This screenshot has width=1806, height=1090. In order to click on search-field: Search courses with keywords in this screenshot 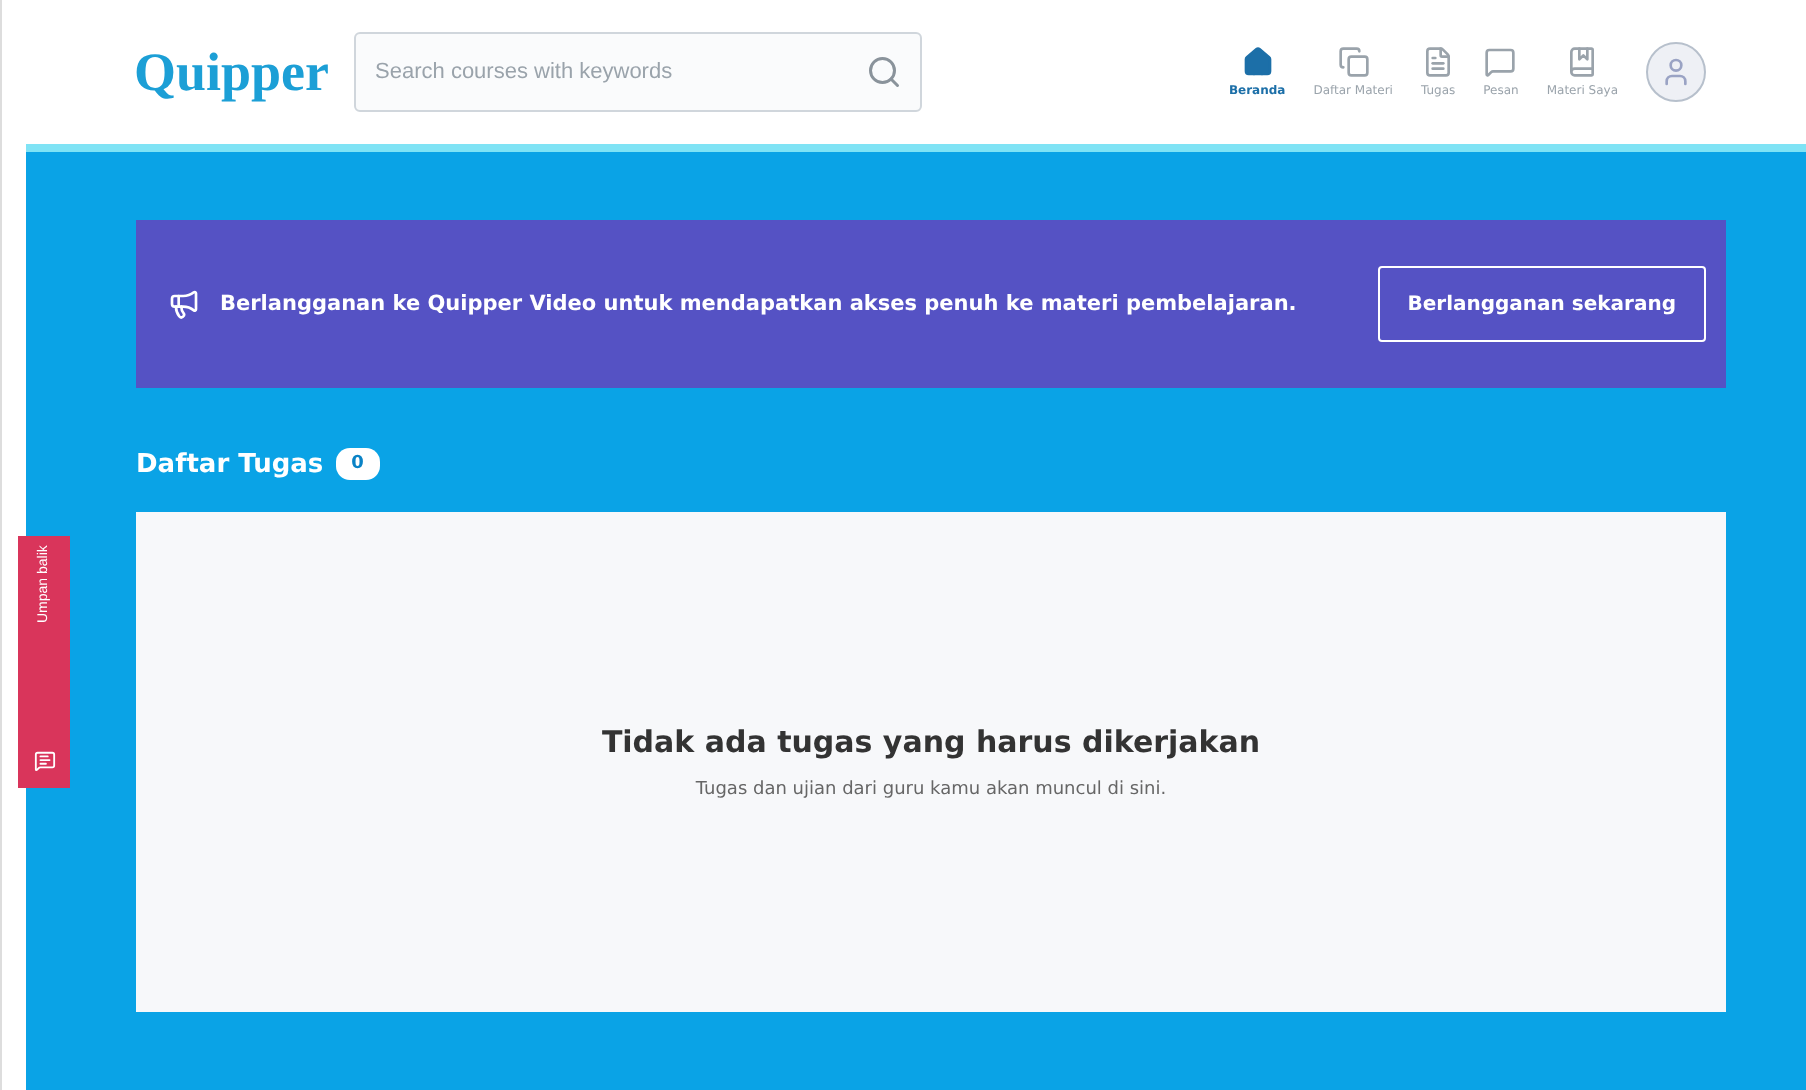, I will do `click(637, 72)`.